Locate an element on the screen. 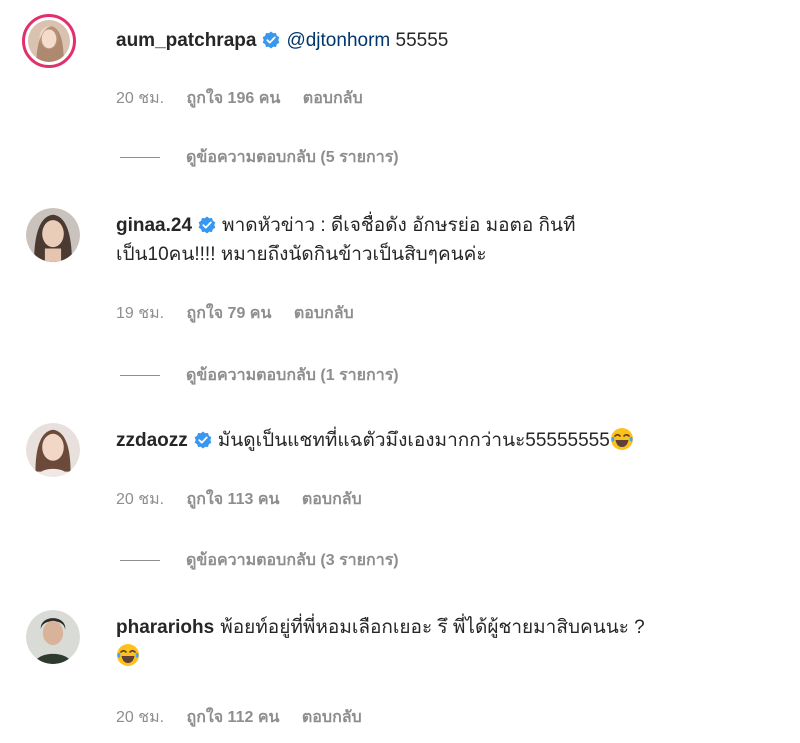 This screenshot has height=743, width=800. comment-username: aum_patchrapa is located at coordinates (186, 40).